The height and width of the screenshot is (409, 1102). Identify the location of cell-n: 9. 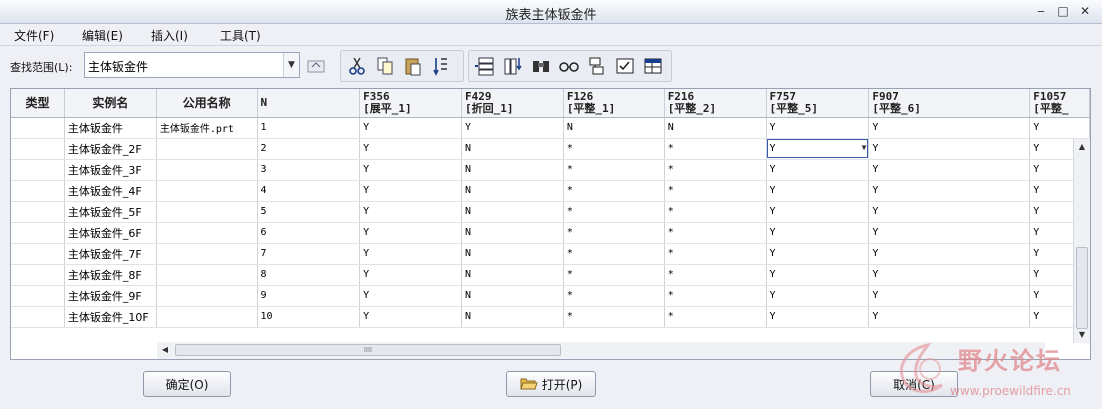
(309, 296).